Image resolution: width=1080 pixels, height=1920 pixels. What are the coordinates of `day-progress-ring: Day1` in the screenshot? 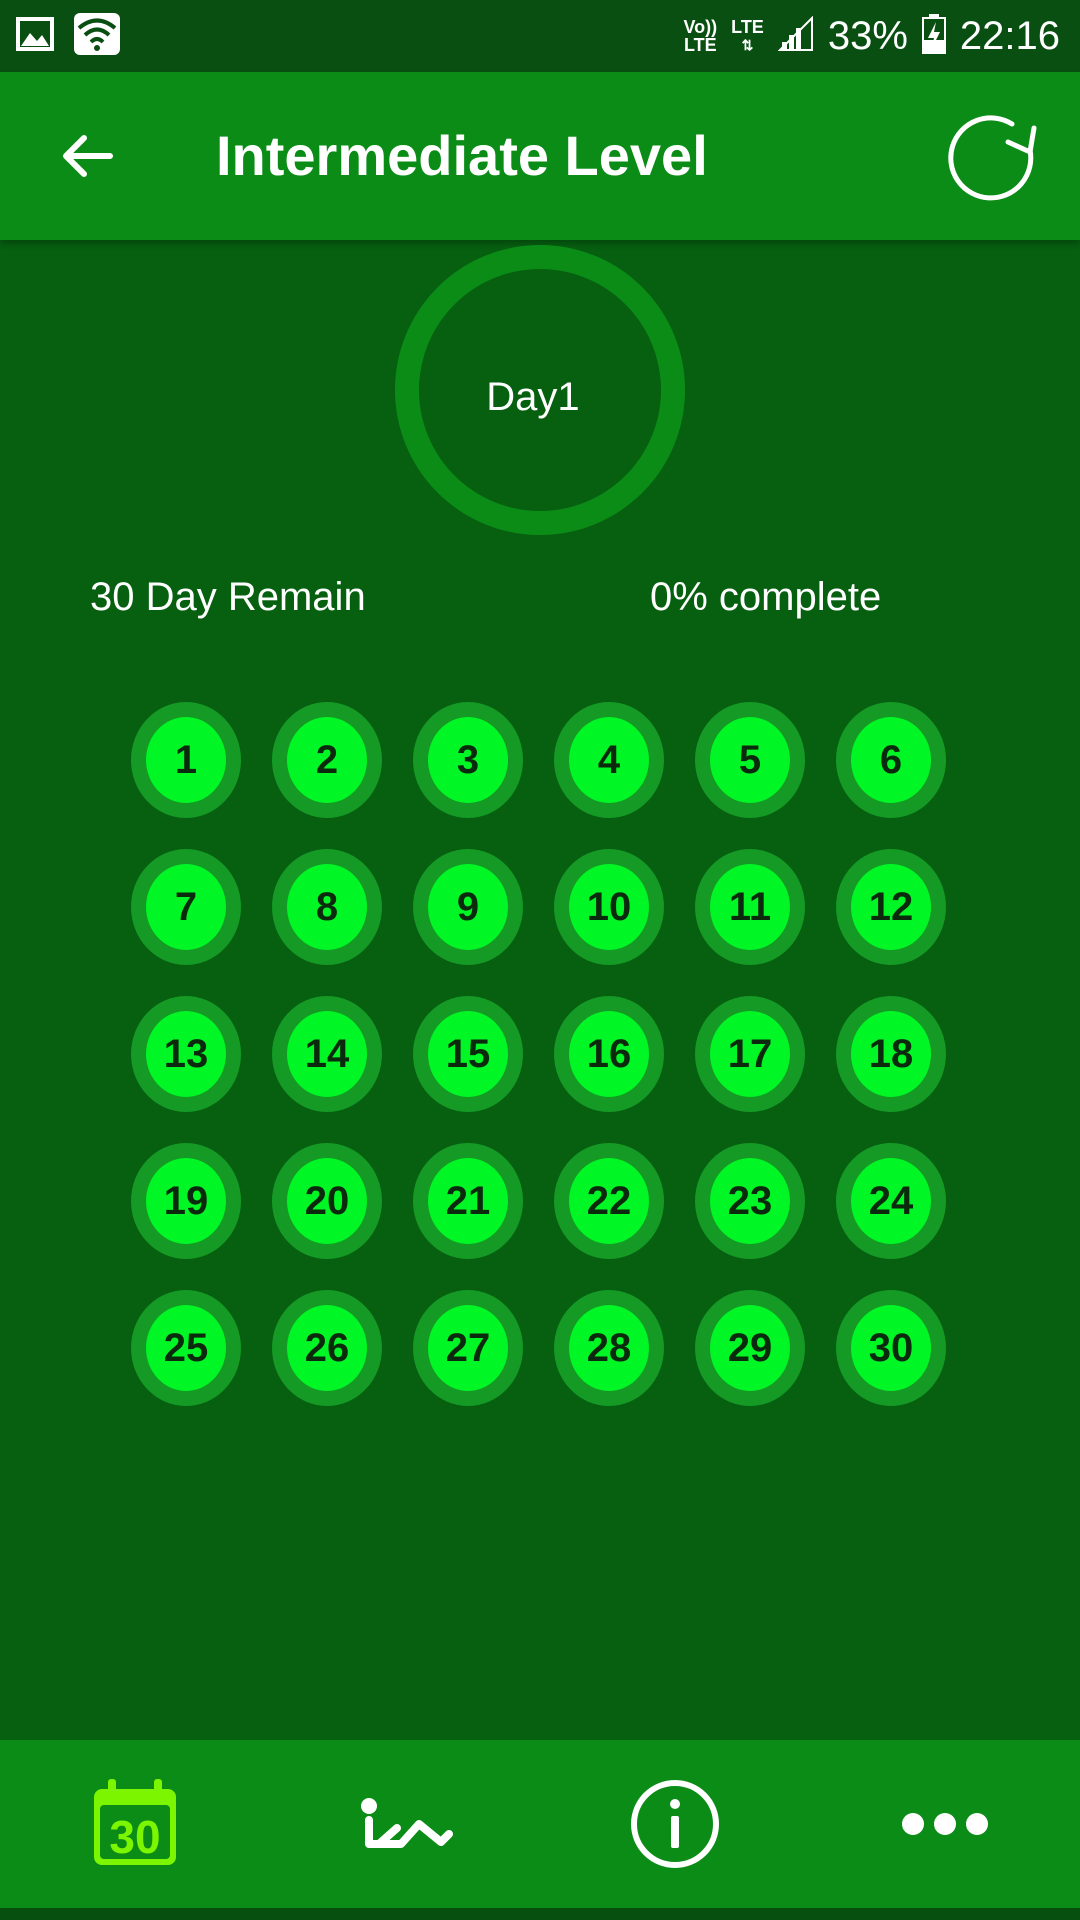 It's located at (540, 390).